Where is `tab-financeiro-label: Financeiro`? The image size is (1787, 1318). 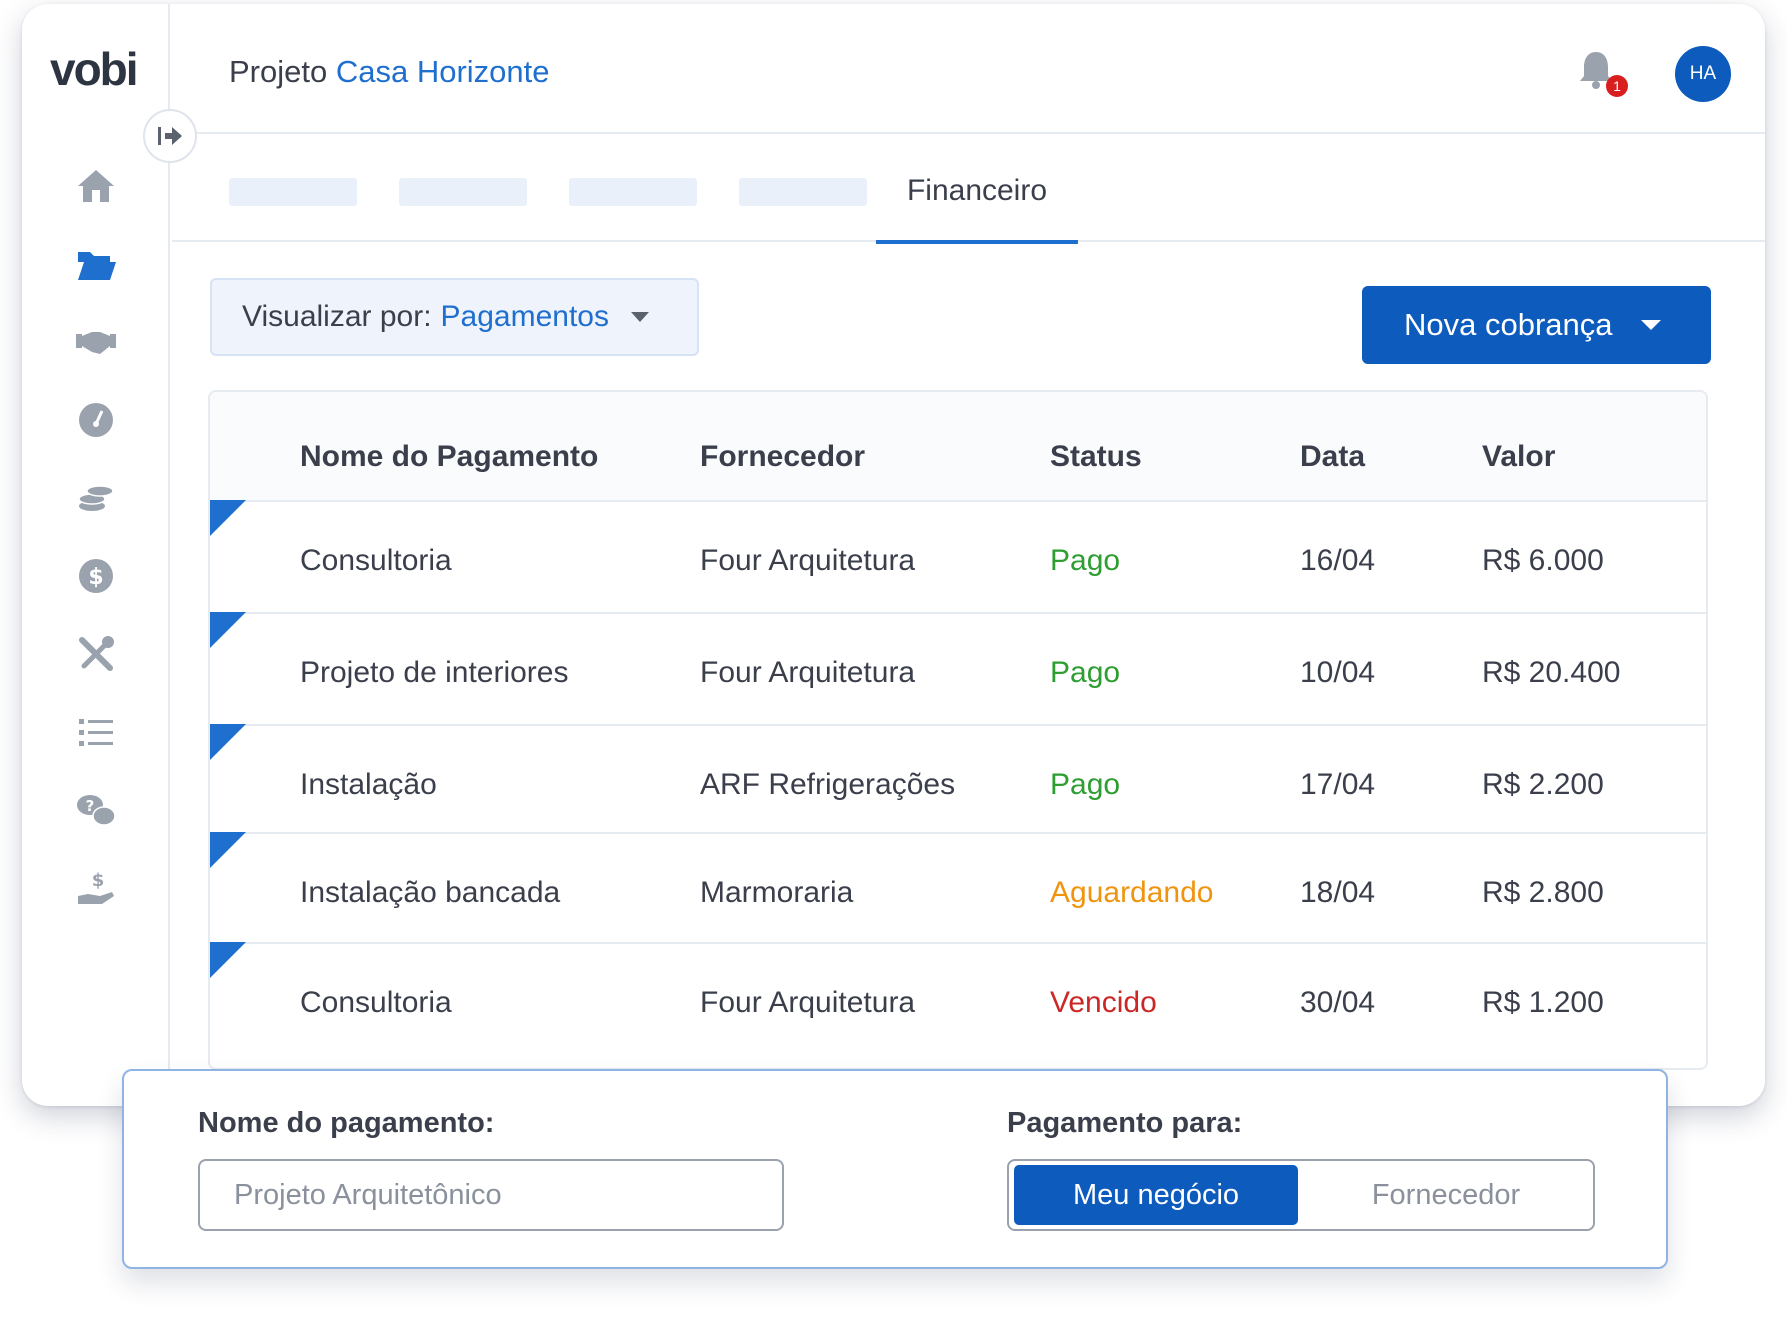
tab-financeiro-label: Financeiro is located at coordinates (977, 190).